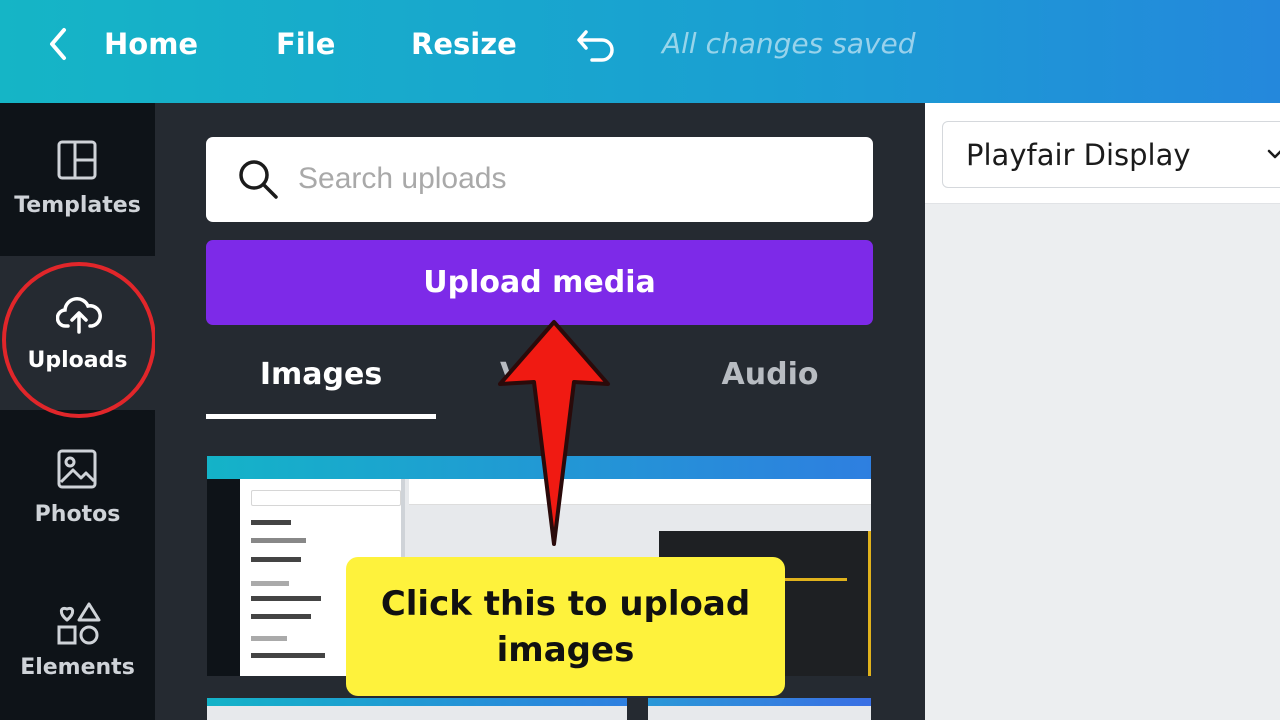 The width and height of the screenshot is (1280, 720). I want to click on annotation-arrow, so click(554, 433).